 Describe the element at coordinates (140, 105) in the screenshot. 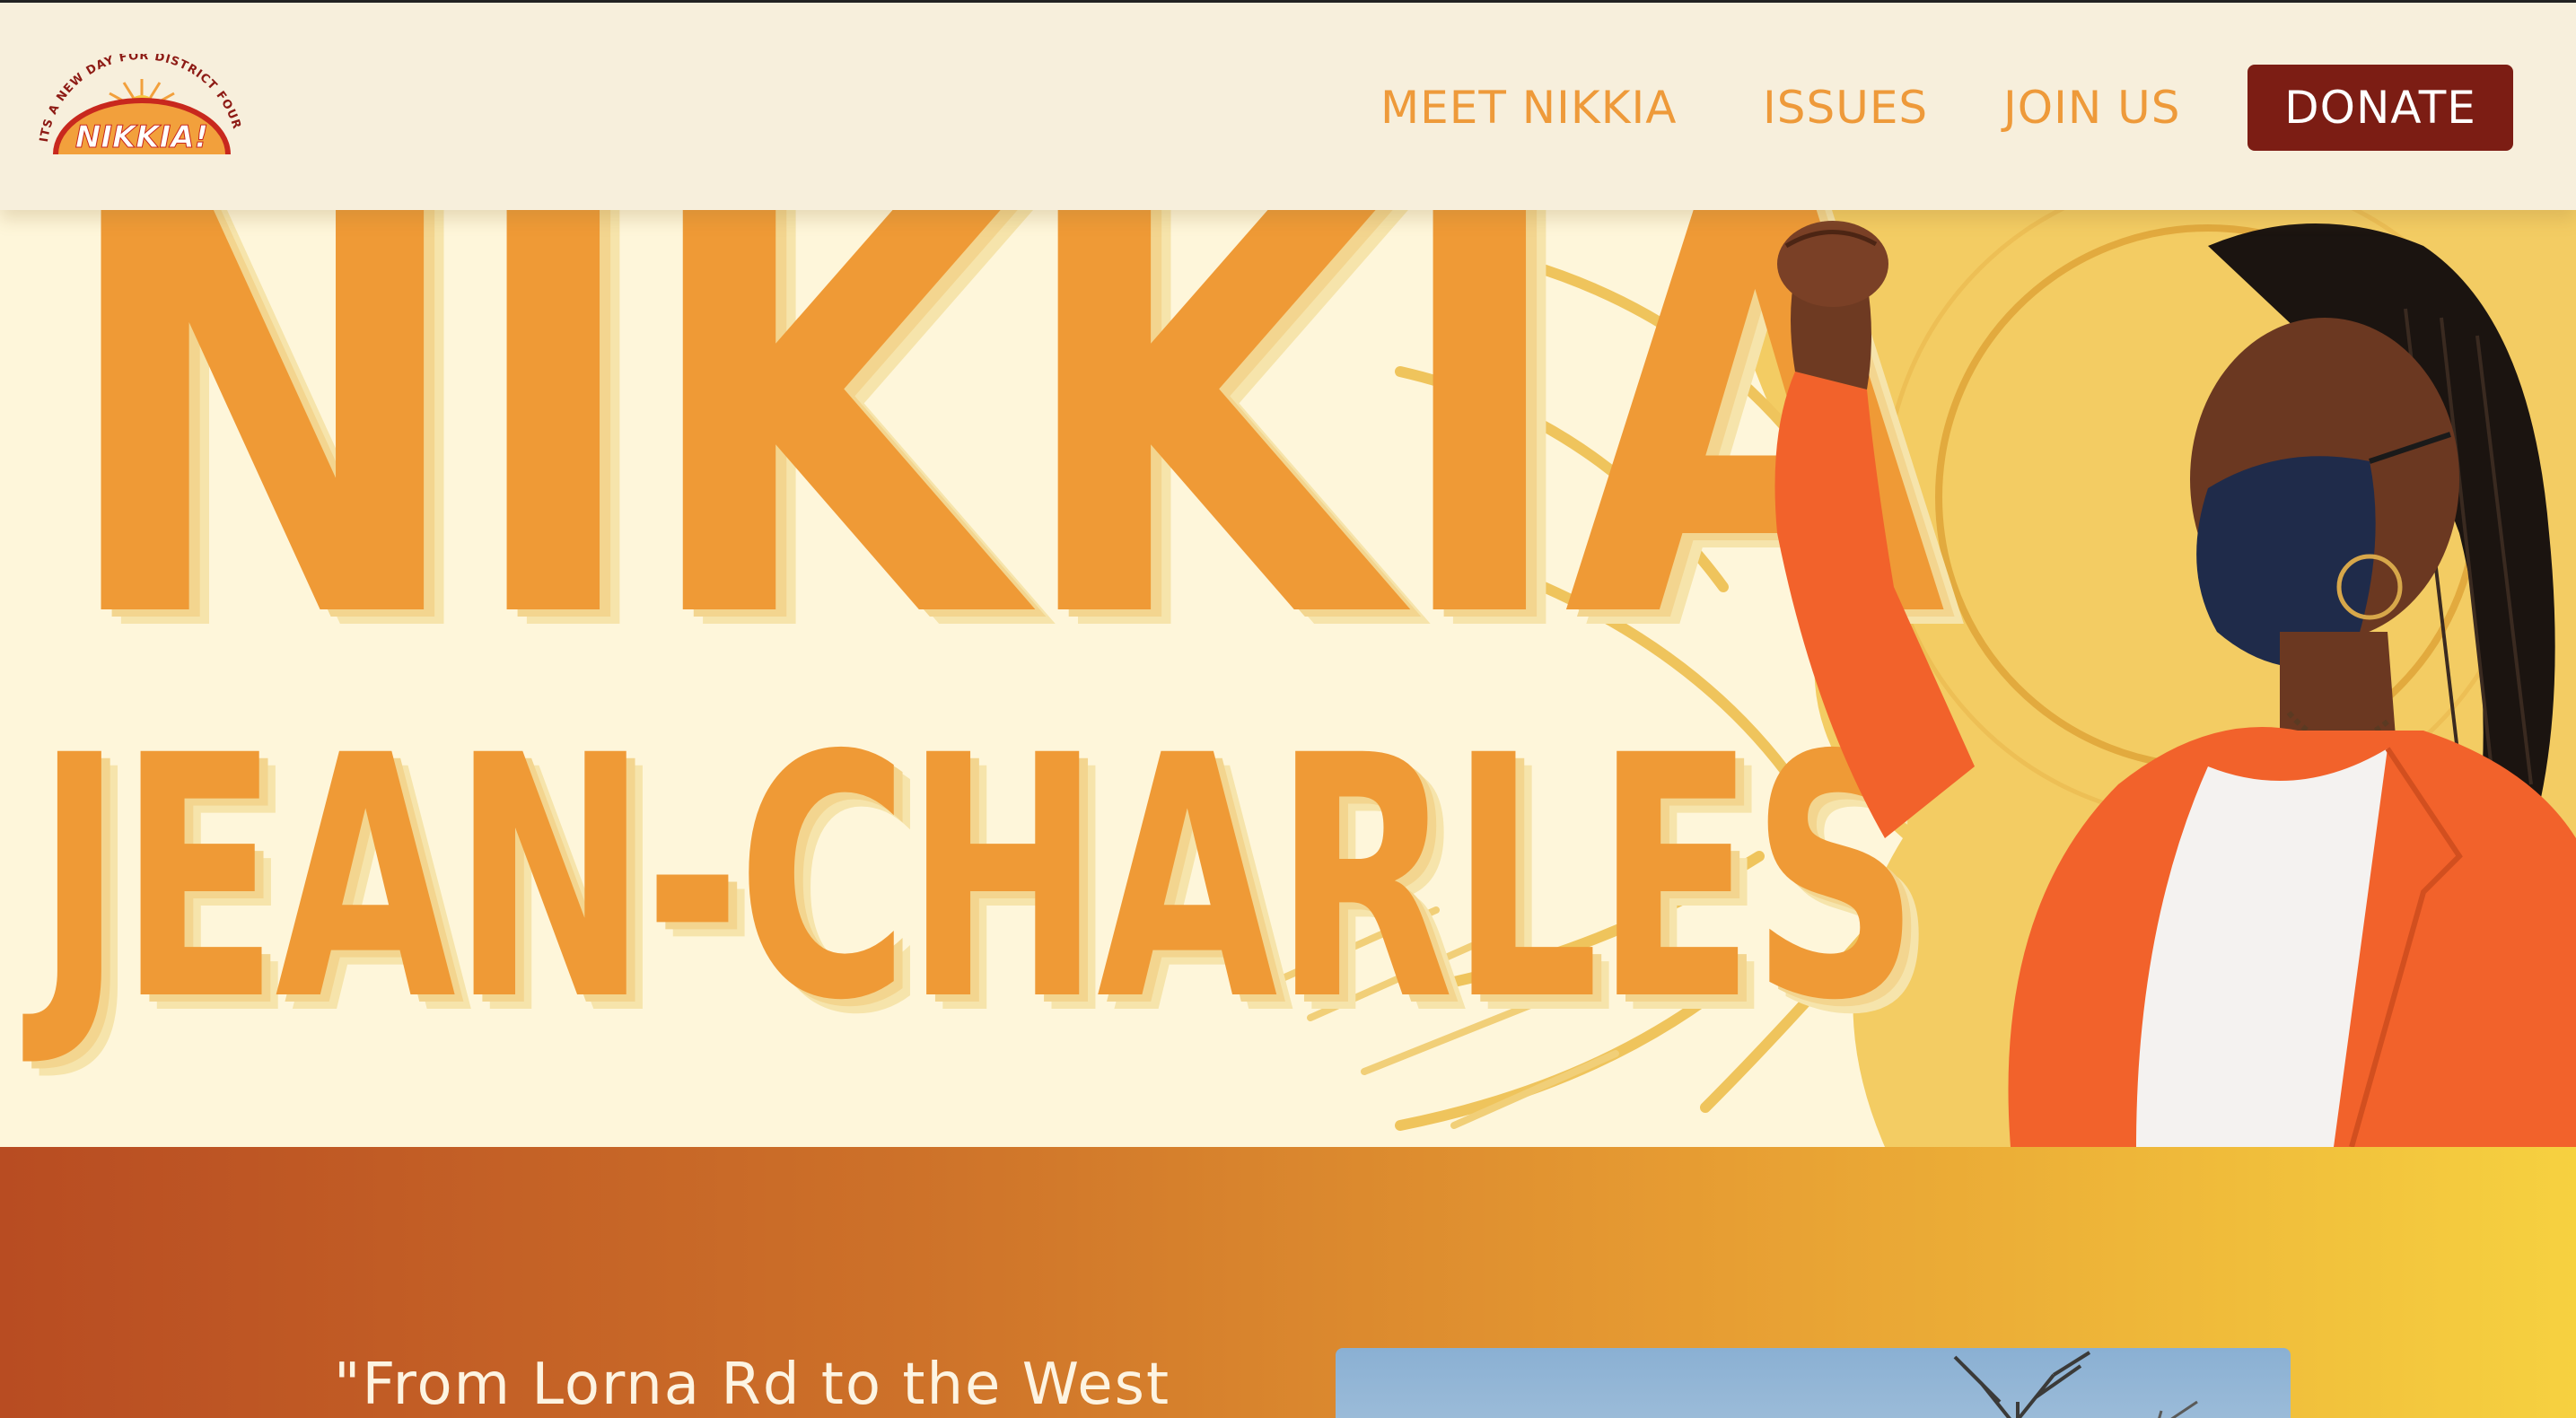

I see `sun-logo-icon: ITS A NEW DAY FOR DISTRICT FOUR NIKKIA!` at that location.